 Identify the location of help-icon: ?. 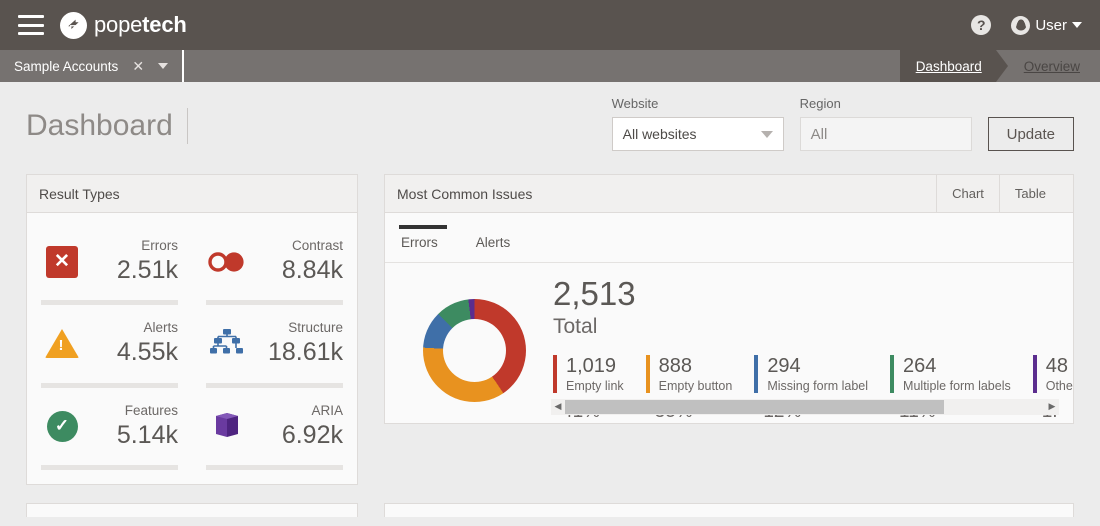
(981, 25).